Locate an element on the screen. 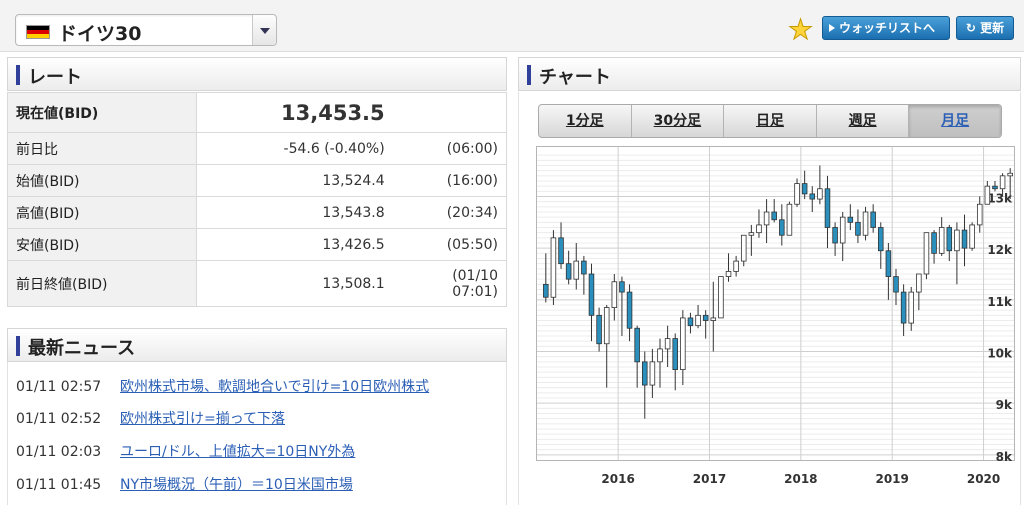 The width and height of the screenshot is (1024, 505). rate-time is located at coordinates (449, 112).